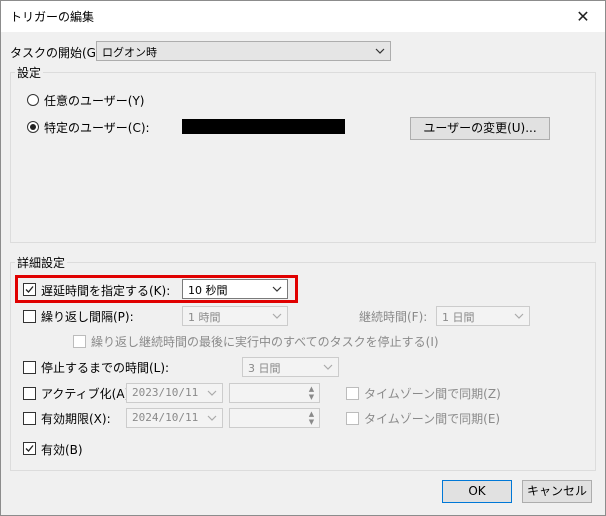  What do you see at coordinates (94, 101) in the screenshot?
I see `radio-any-user-label: 任意のユーザー(Y)` at bounding box center [94, 101].